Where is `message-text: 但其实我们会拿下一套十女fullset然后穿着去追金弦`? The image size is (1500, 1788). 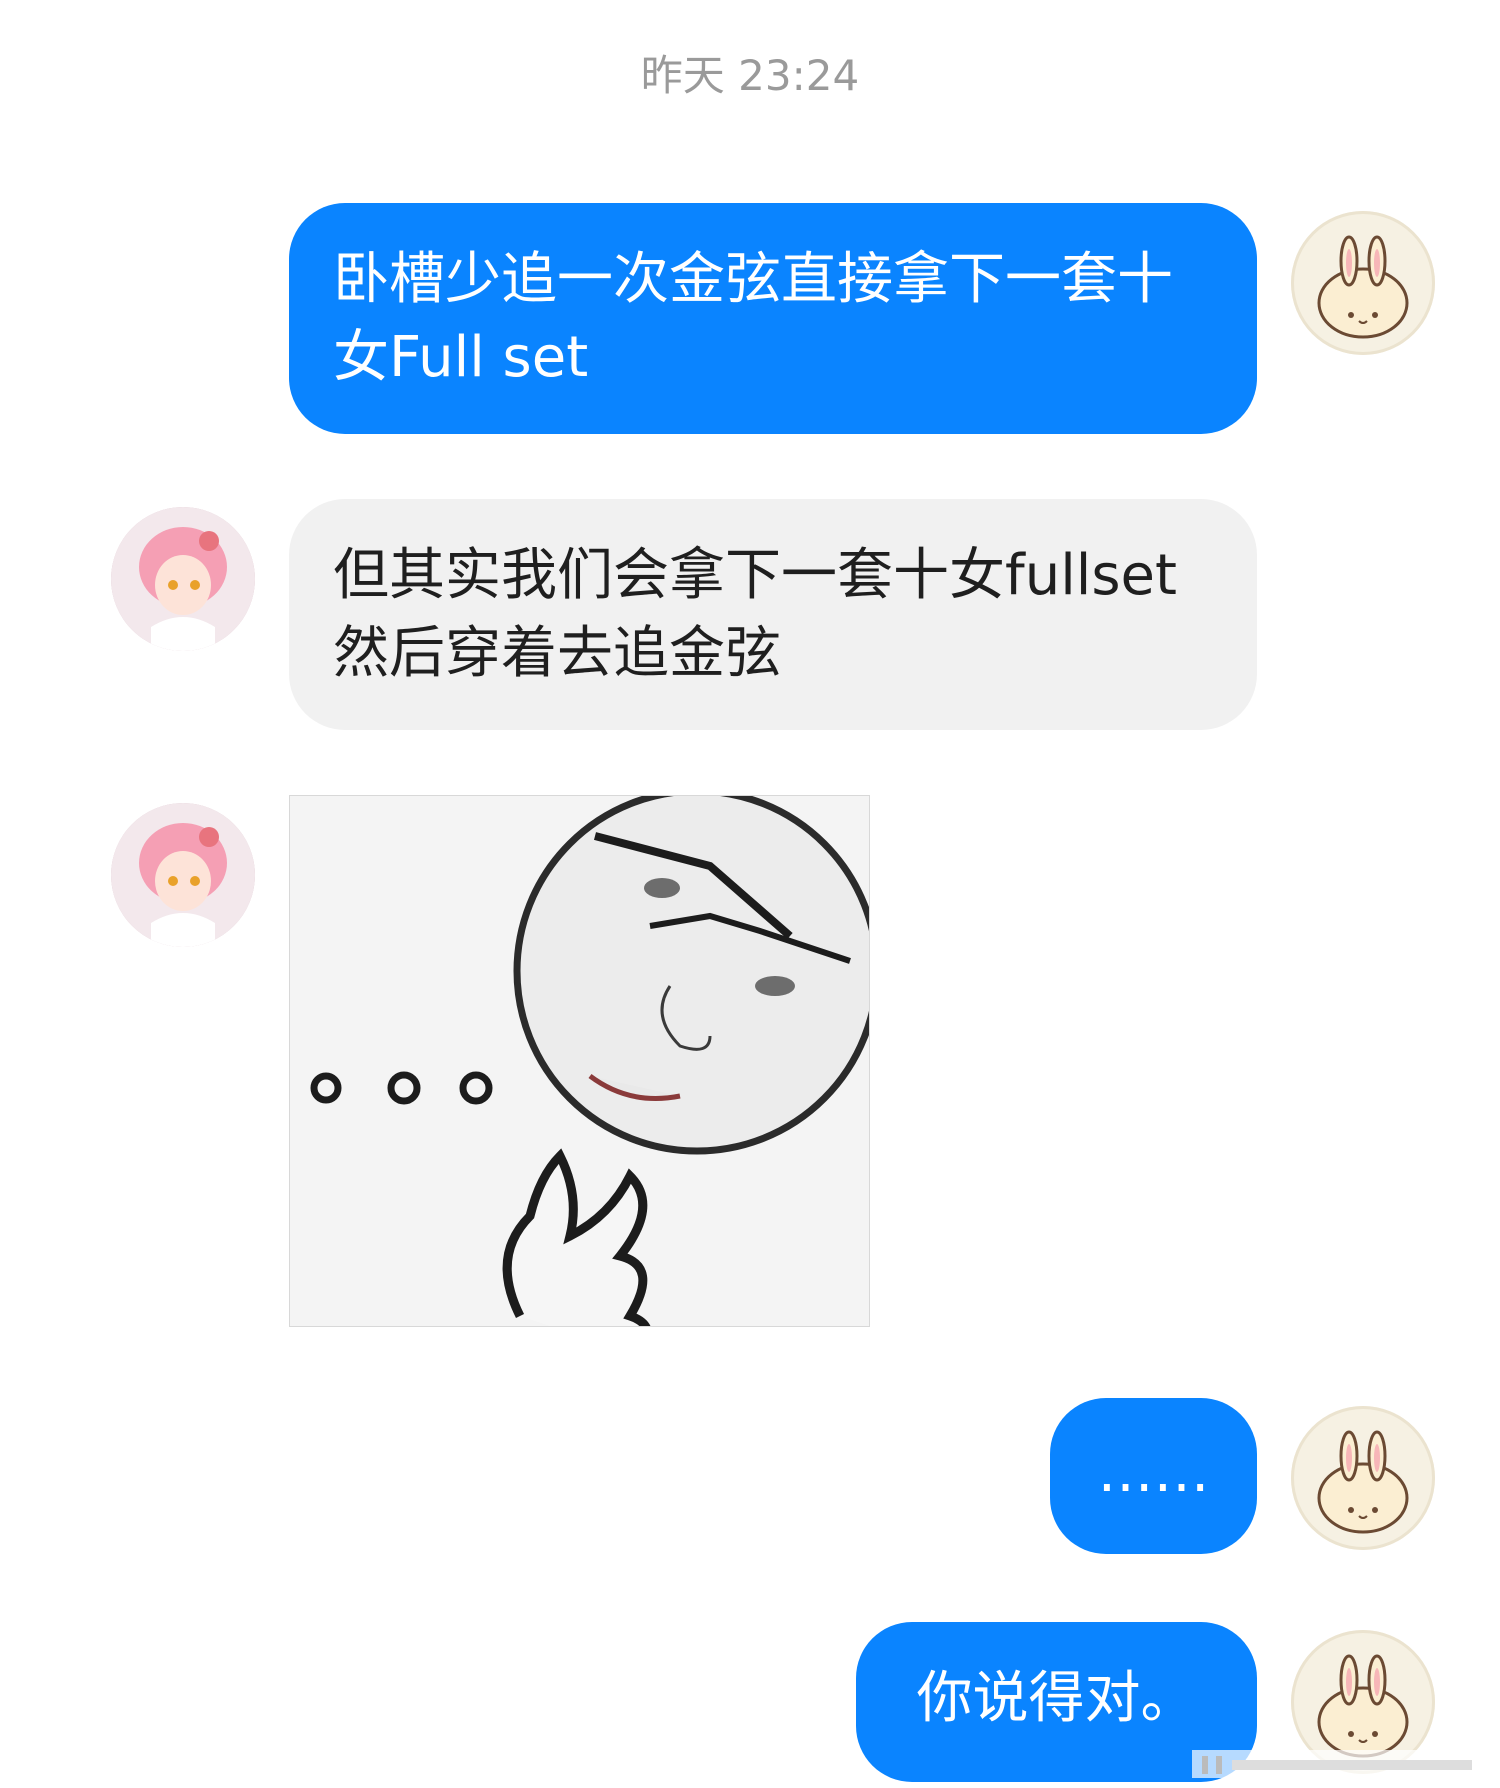 message-text: 但其实我们会拿下一套十女fullset然后穿着去追金弦 is located at coordinates (755, 614).